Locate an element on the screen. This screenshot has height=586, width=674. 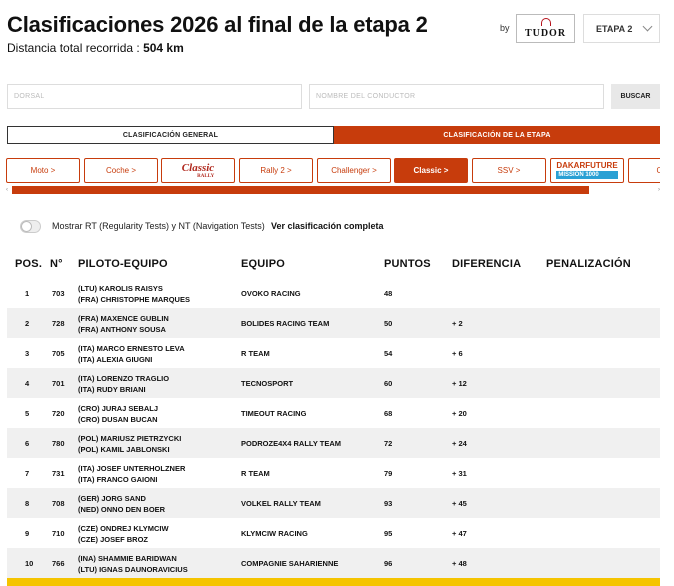
row-team: KLYMCIW RACING is located at coordinates (274, 533).